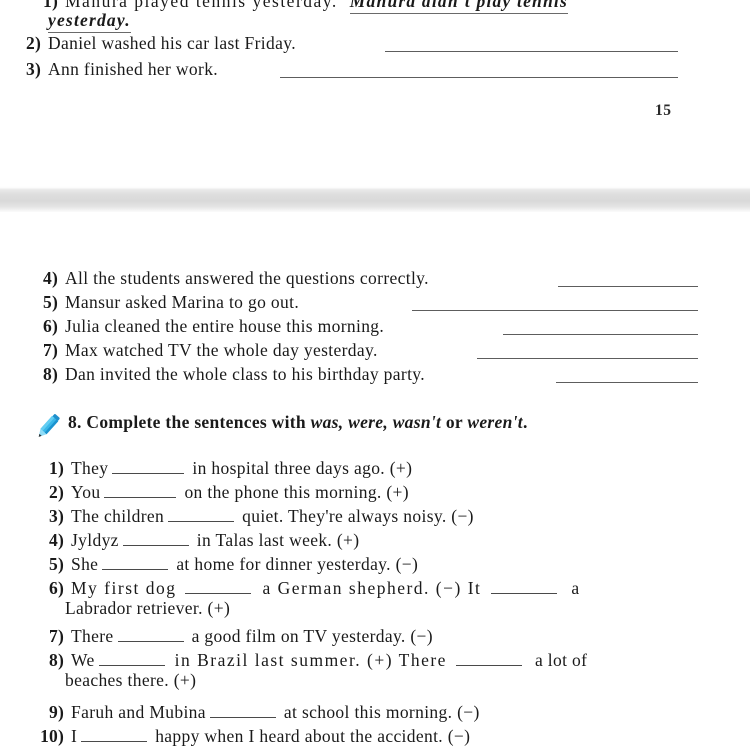 The height and width of the screenshot is (750, 750). I want to click on item-sentence: Max watched TV the whole day yesterday., so click(221, 350).